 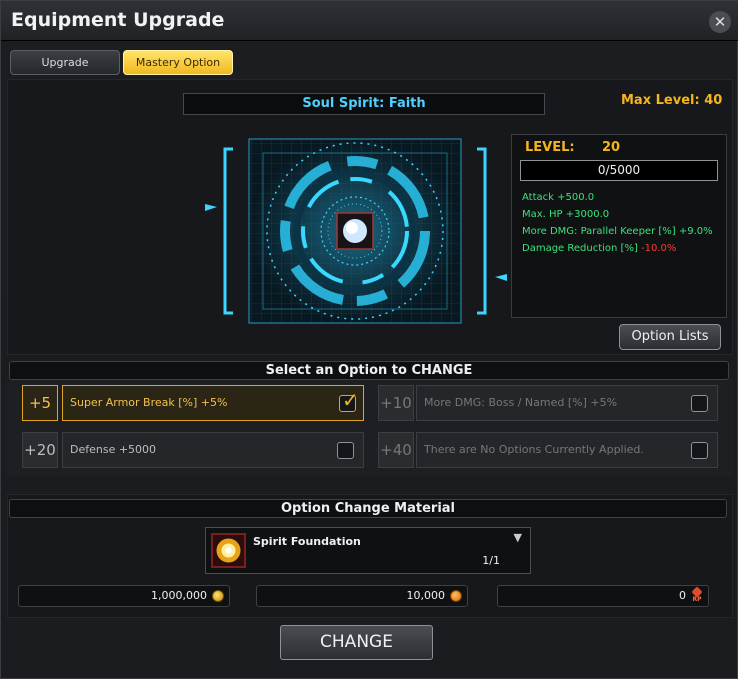 I want to click on stat-more-dmg: More DMG: Parallel Keeper [%] +9.0%, so click(x=617, y=231).